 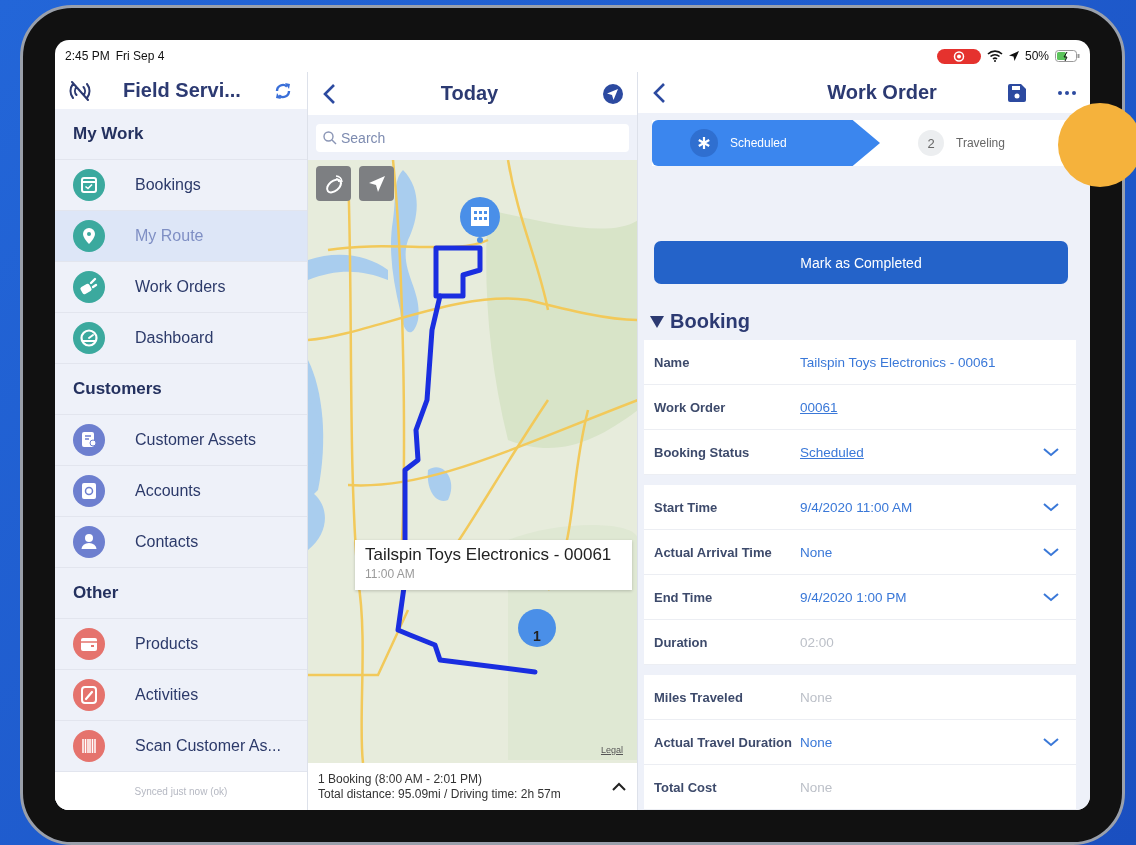 I want to click on field-label: Total Cost, so click(x=686, y=787).